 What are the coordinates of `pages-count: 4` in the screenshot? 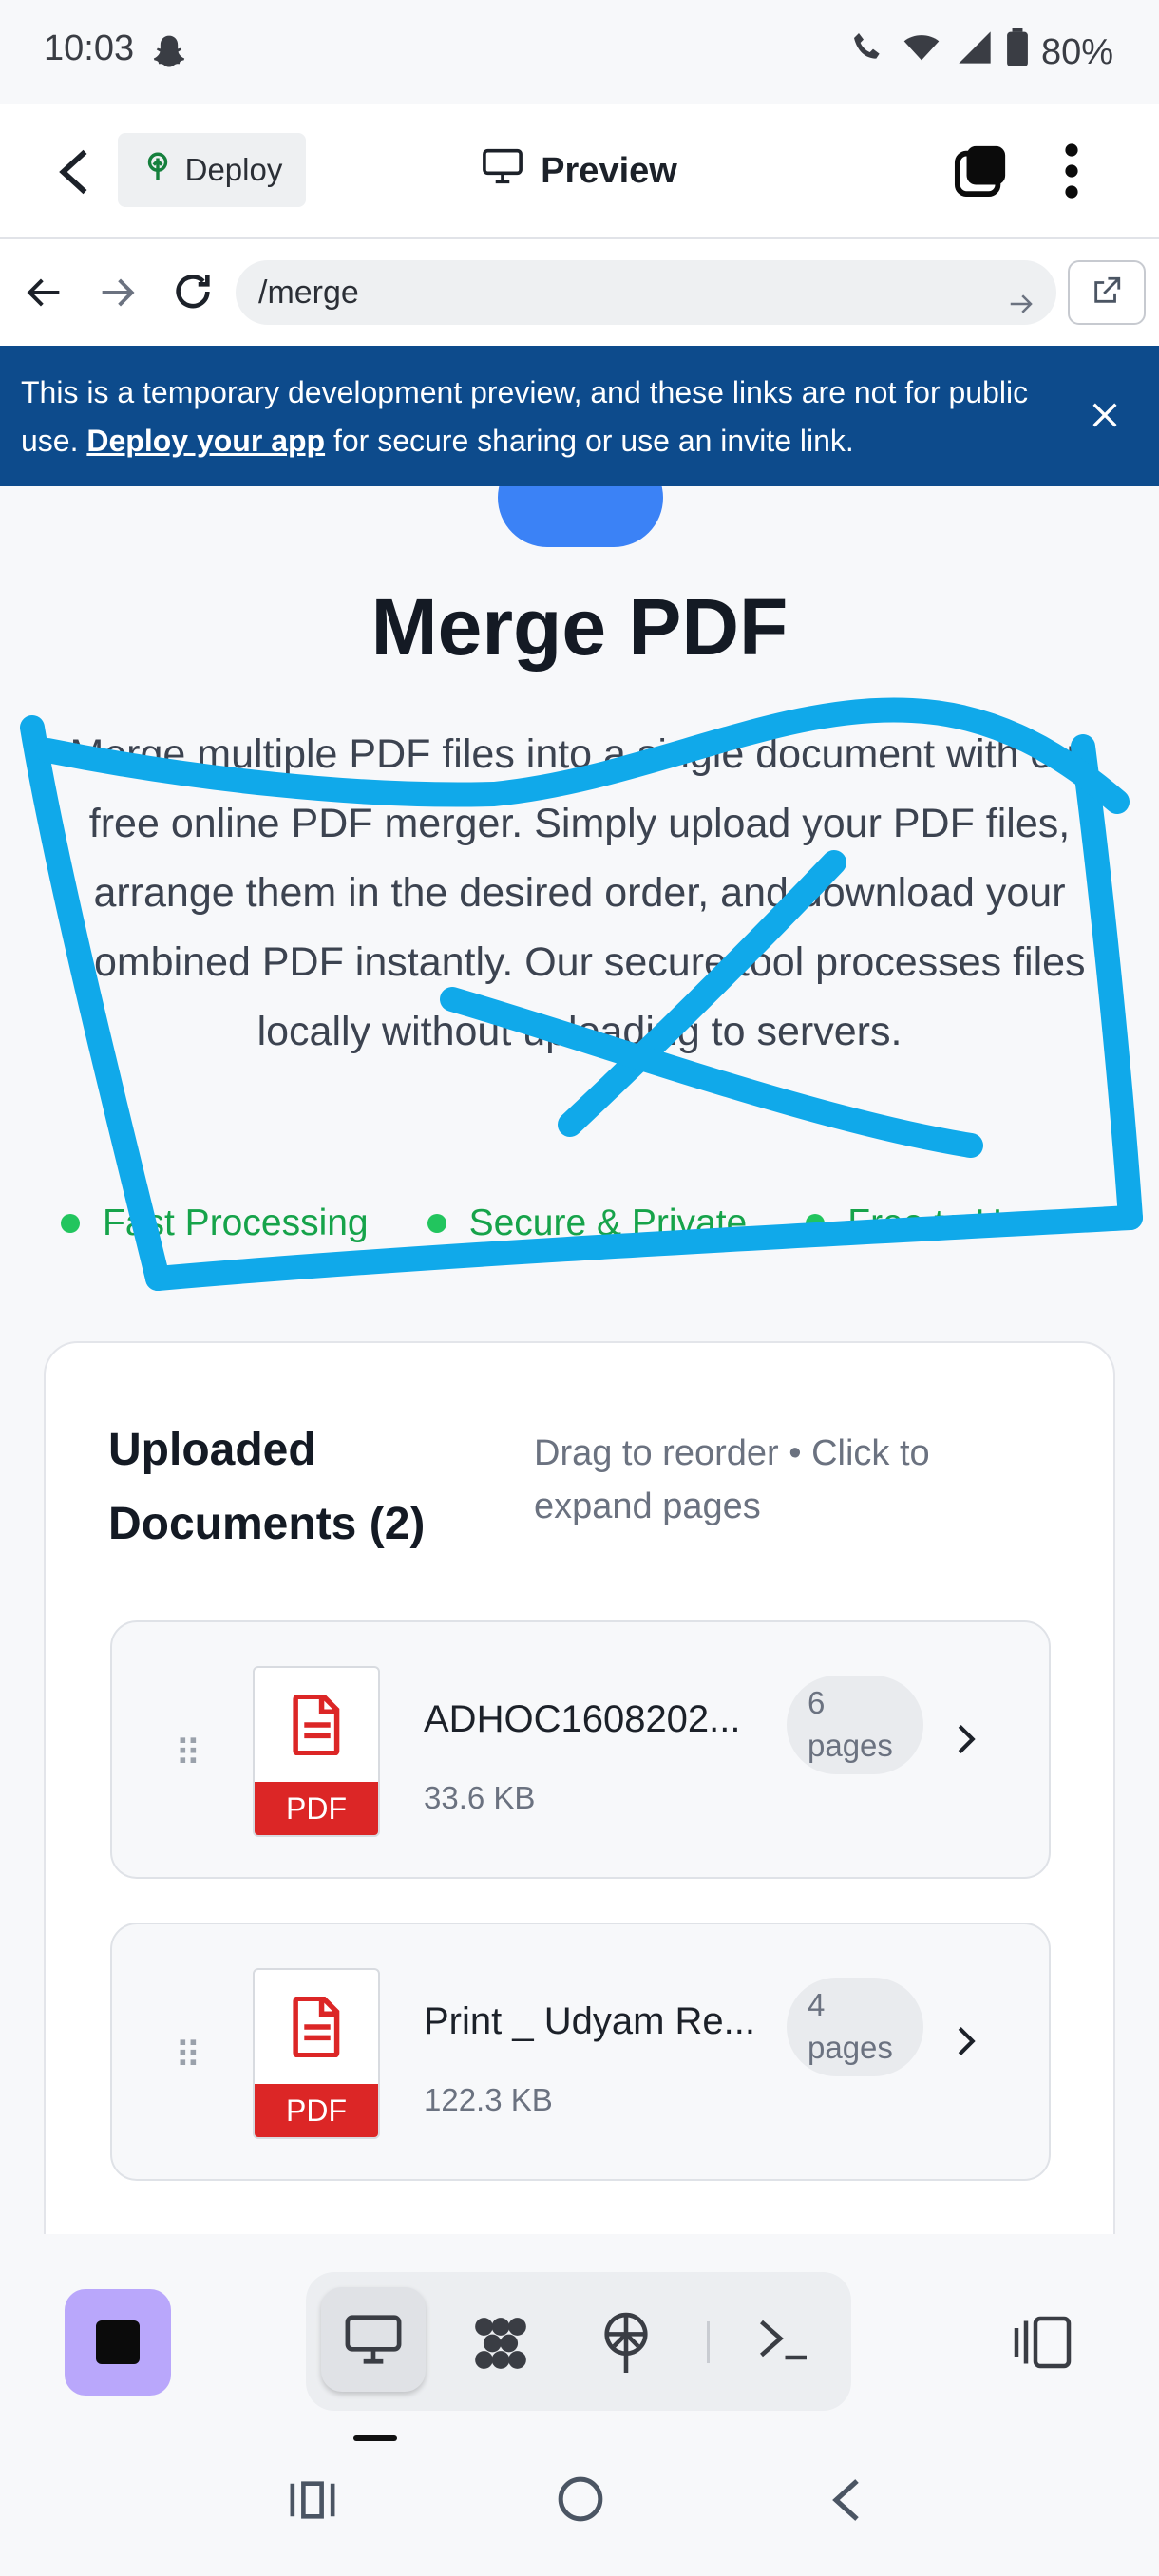 It's located at (817, 2004).